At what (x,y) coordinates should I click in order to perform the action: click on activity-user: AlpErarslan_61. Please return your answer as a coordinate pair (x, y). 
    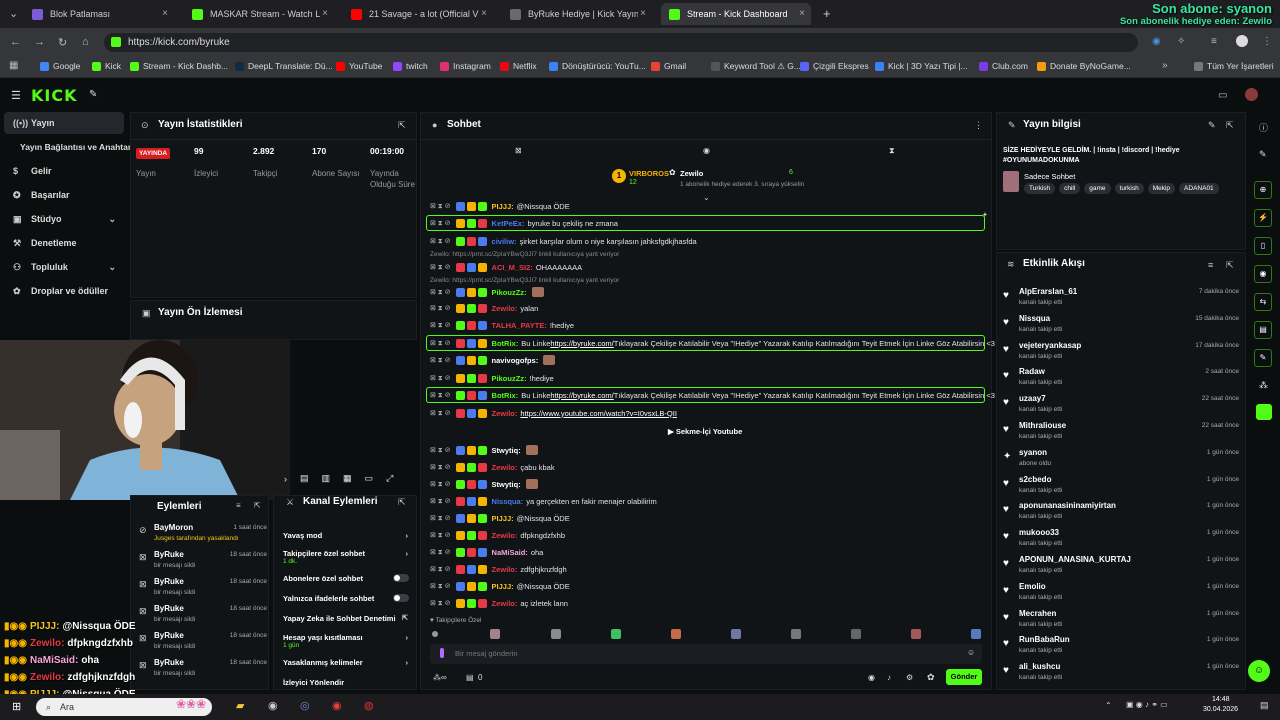
    Looking at the image, I should click on (1048, 291).